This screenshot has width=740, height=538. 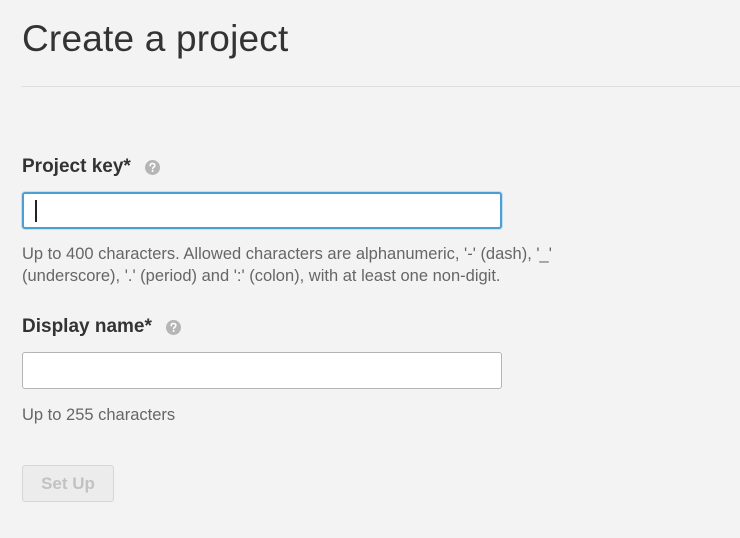 I want to click on display-name-hint: Up to 255 characters, so click(x=99, y=415).